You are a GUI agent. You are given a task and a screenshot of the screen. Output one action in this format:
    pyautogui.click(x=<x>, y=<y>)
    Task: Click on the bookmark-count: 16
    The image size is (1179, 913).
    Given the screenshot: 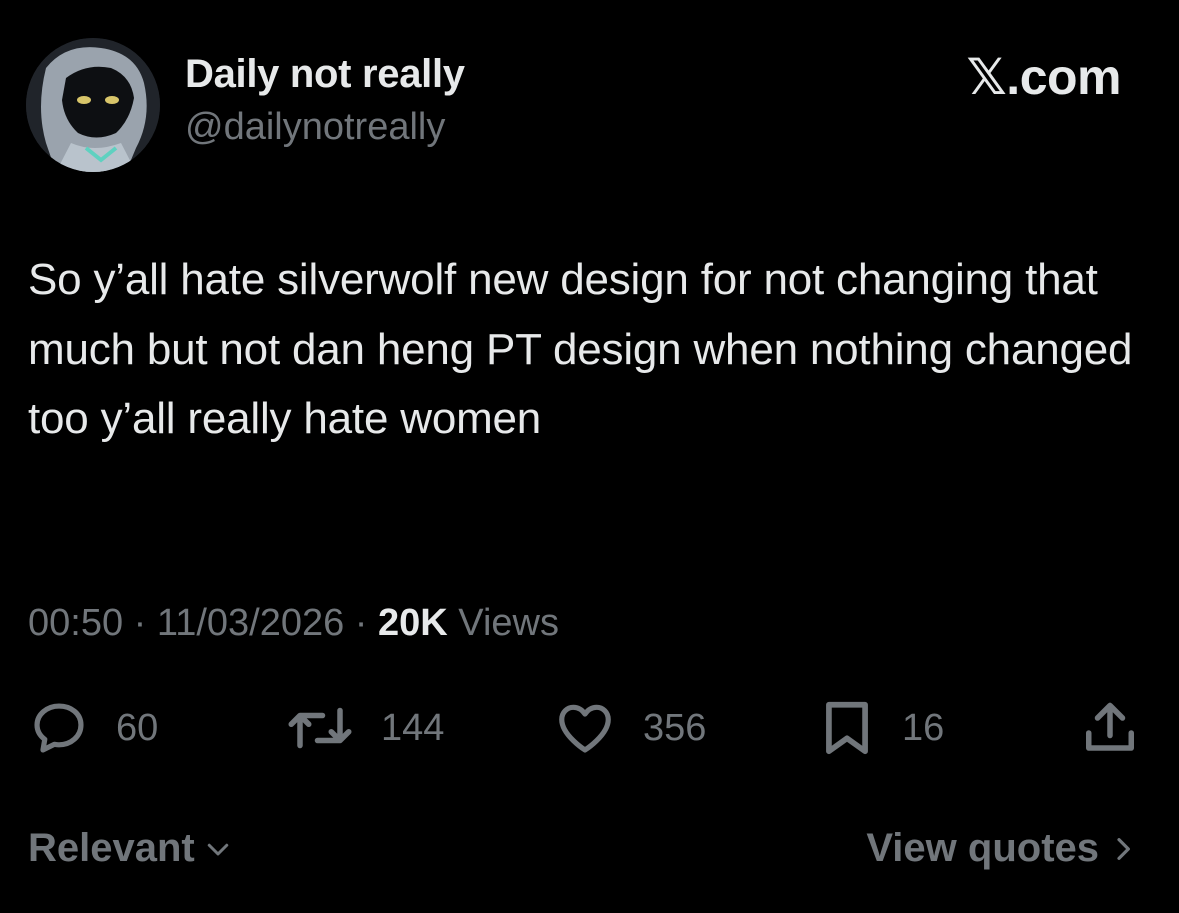 What is the action you would take?
    pyautogui.click(x=923, y=727)
    